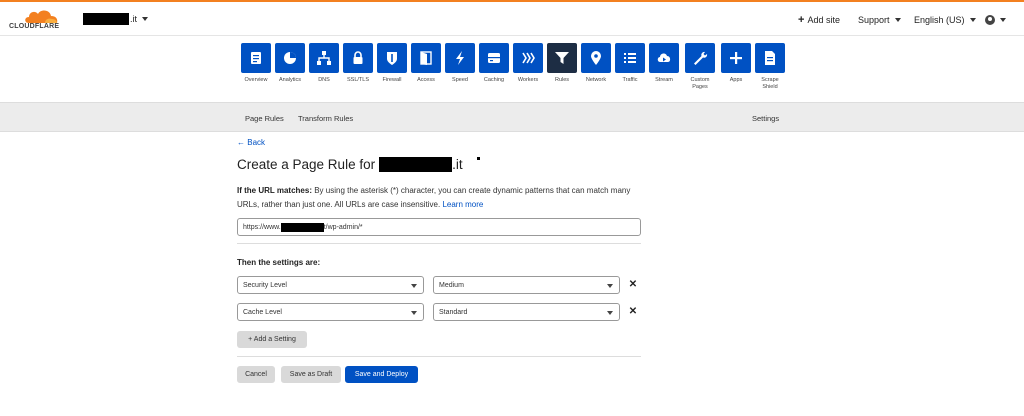 This screenshot has height=416, width=1024. Describe the element at coordinates (770, 58) in the screenshot. I see `scrape-shield-icon` at that location.